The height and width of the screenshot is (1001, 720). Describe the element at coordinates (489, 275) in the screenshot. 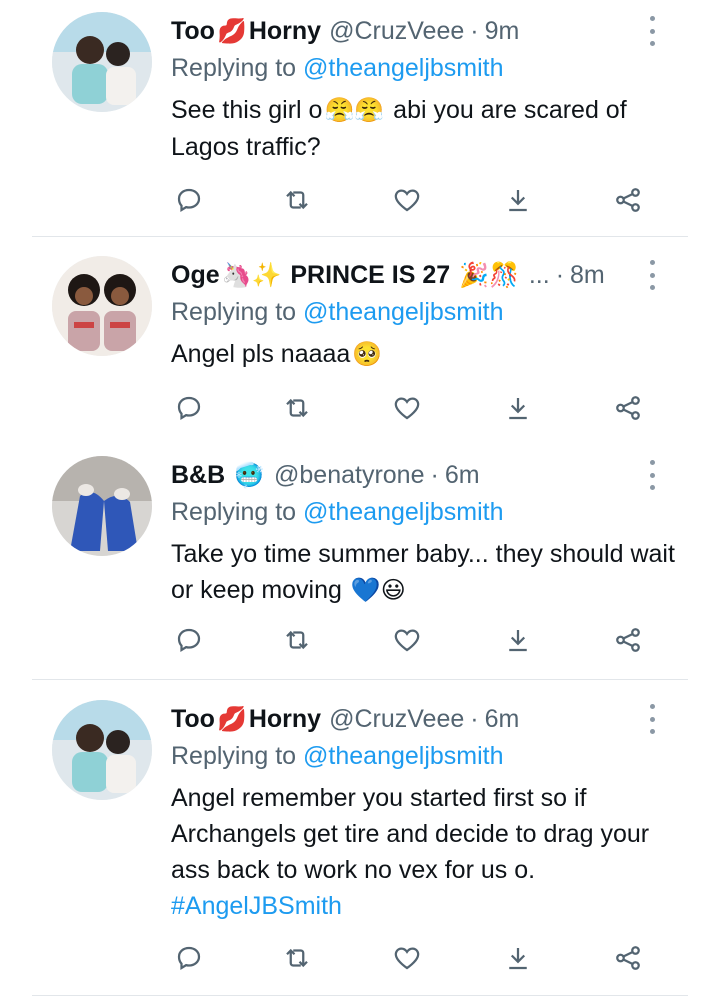

I see `party-emoji: 🎉🎊` at that location.